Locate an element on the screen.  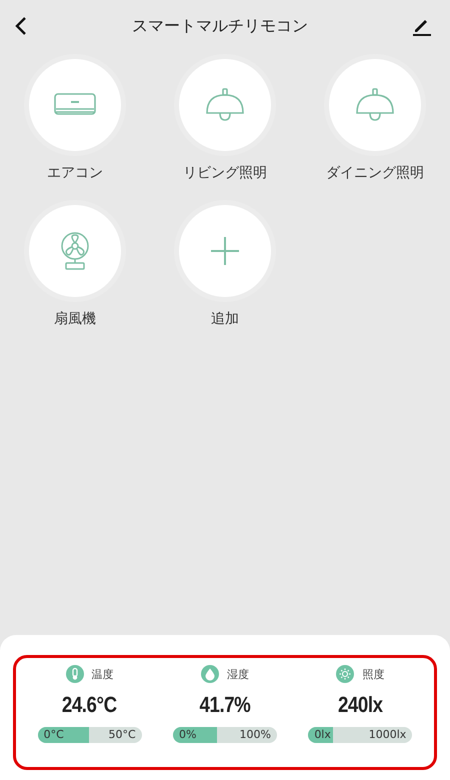
add-device-button is located at coordinates (225, 251).